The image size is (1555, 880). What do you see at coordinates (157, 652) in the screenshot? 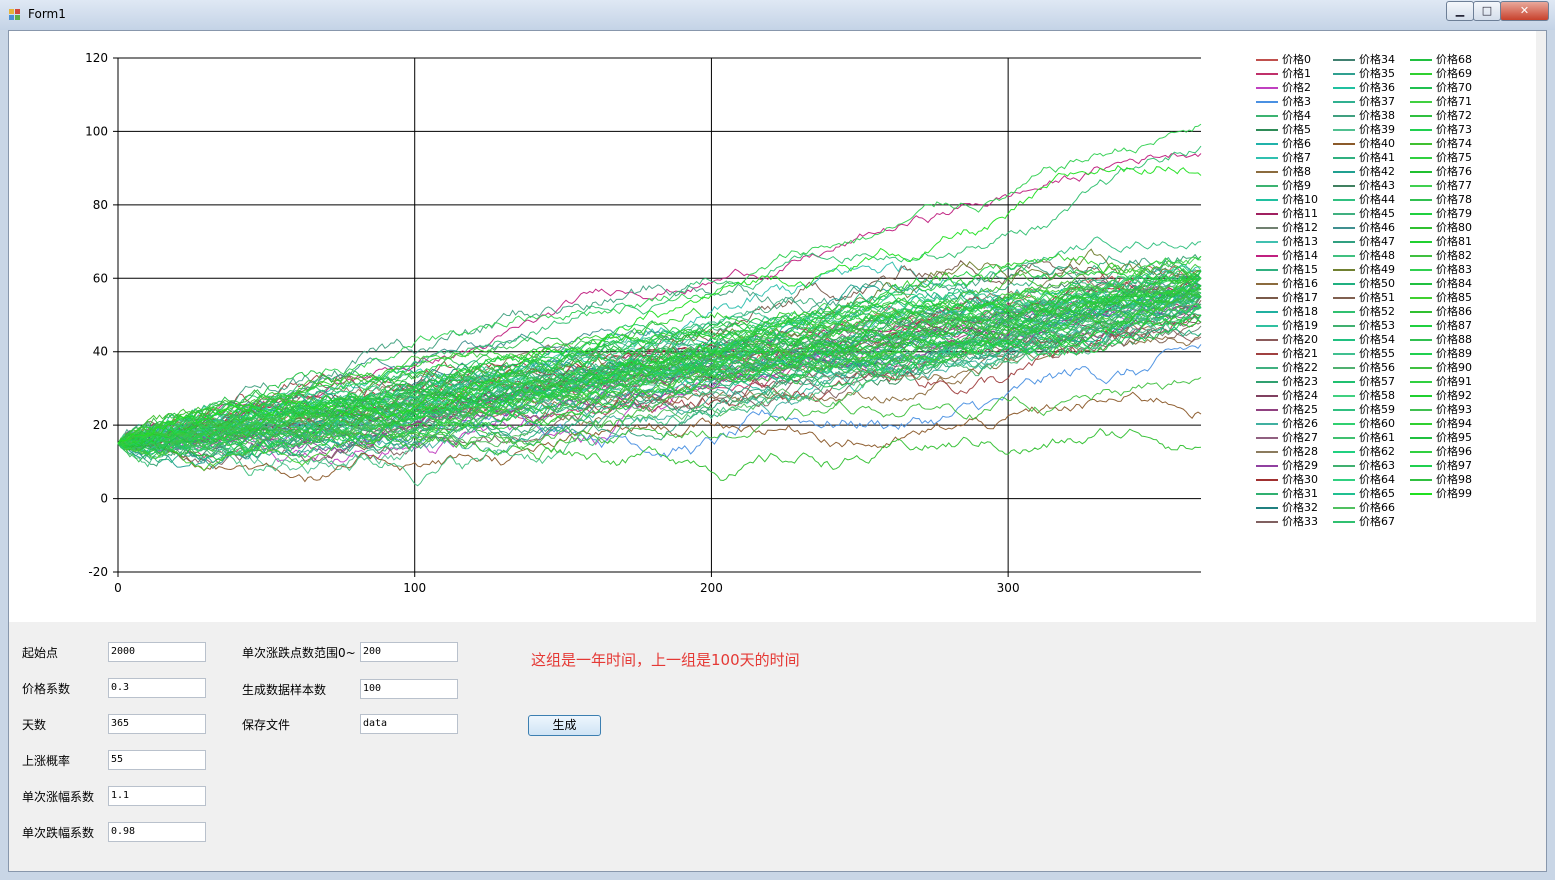
I see `start-point-input: 2000` at bounding box center [157, 652].